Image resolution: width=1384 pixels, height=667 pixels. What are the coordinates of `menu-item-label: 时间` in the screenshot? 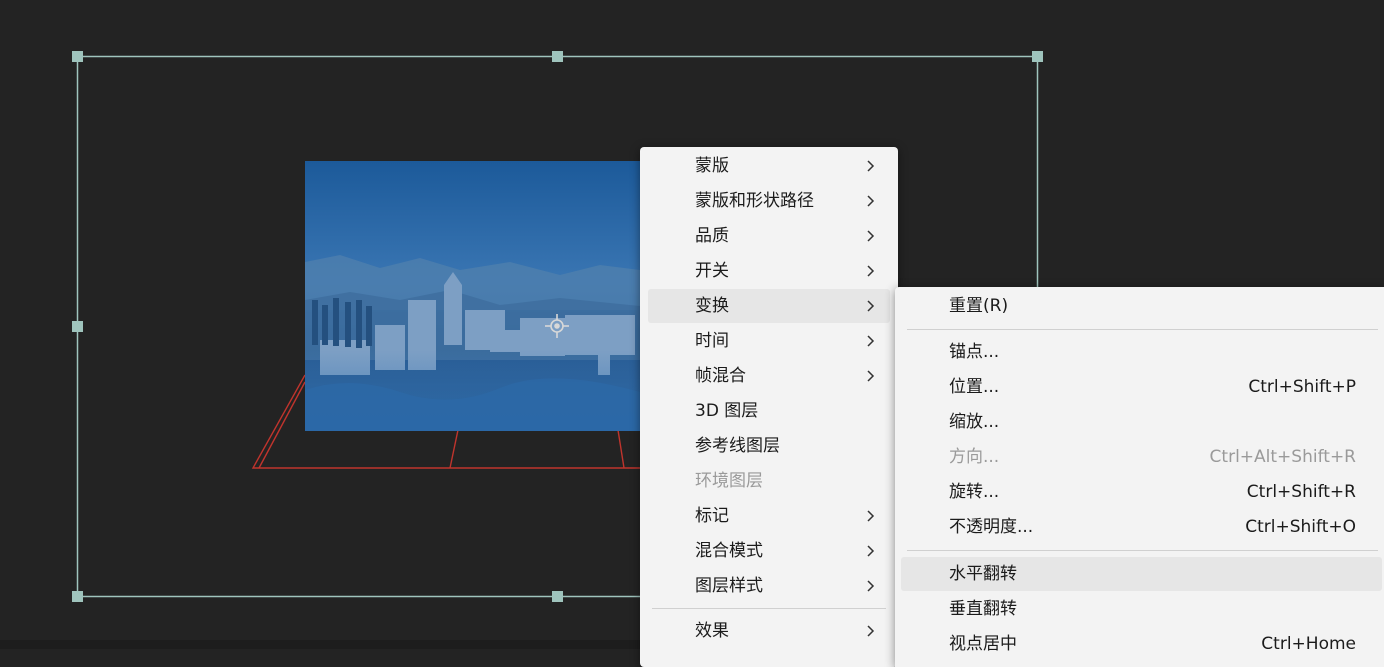 It's located at (712, 341).